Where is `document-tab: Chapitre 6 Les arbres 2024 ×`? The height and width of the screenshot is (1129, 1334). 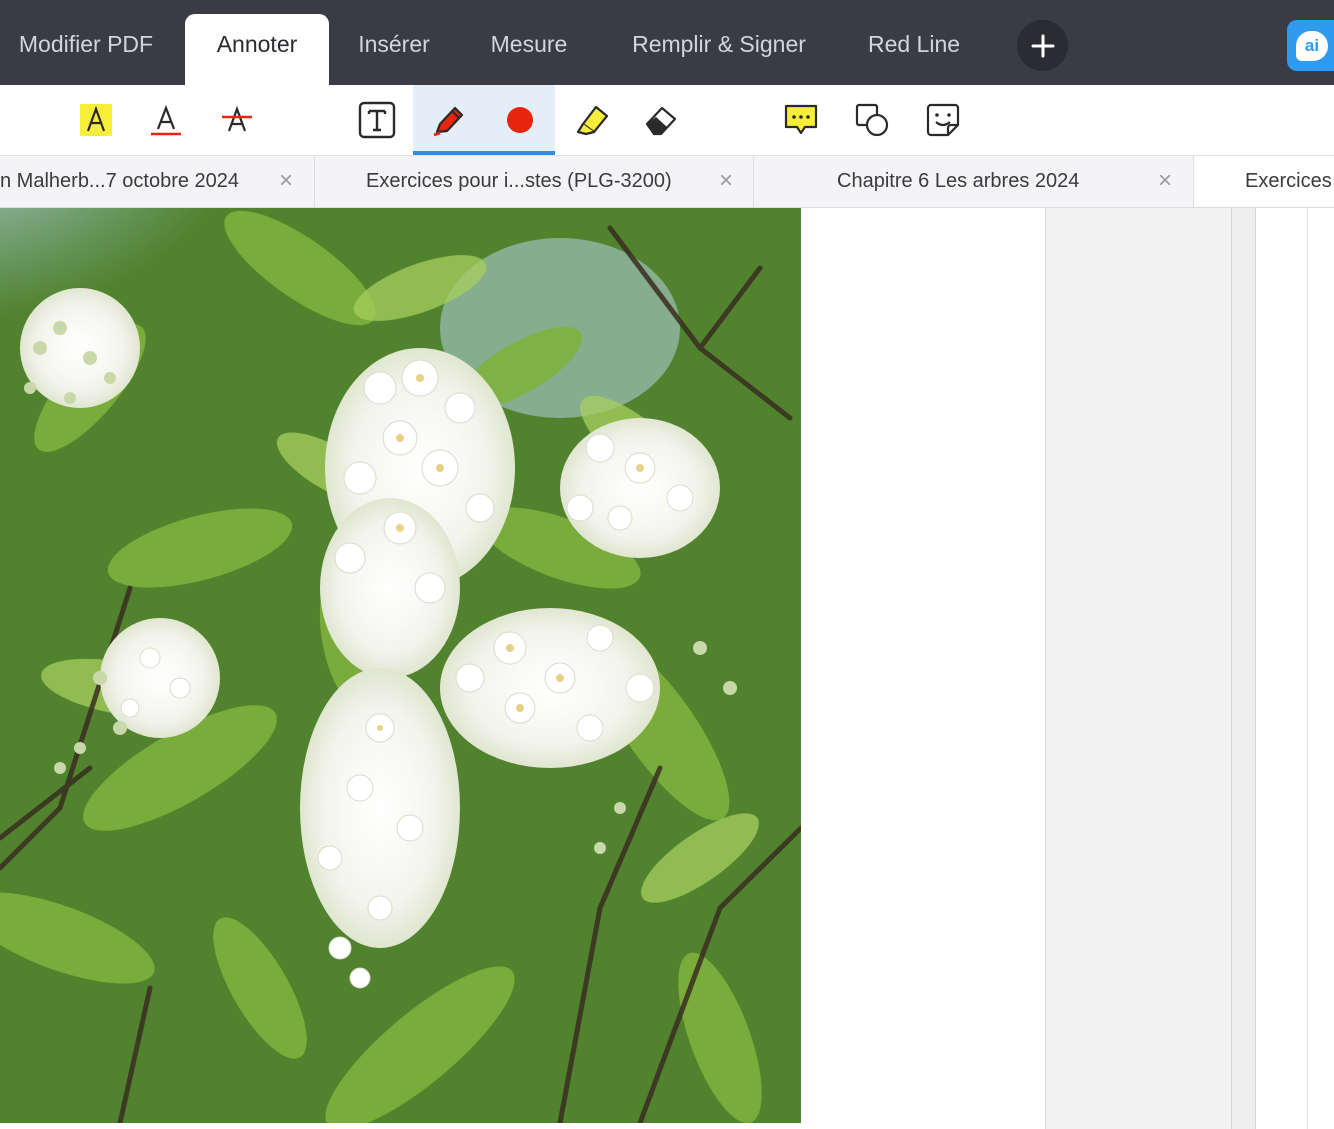 document-tab: Chapitre 6 Les arbres 2024 × is located at coordinates (974, 181).